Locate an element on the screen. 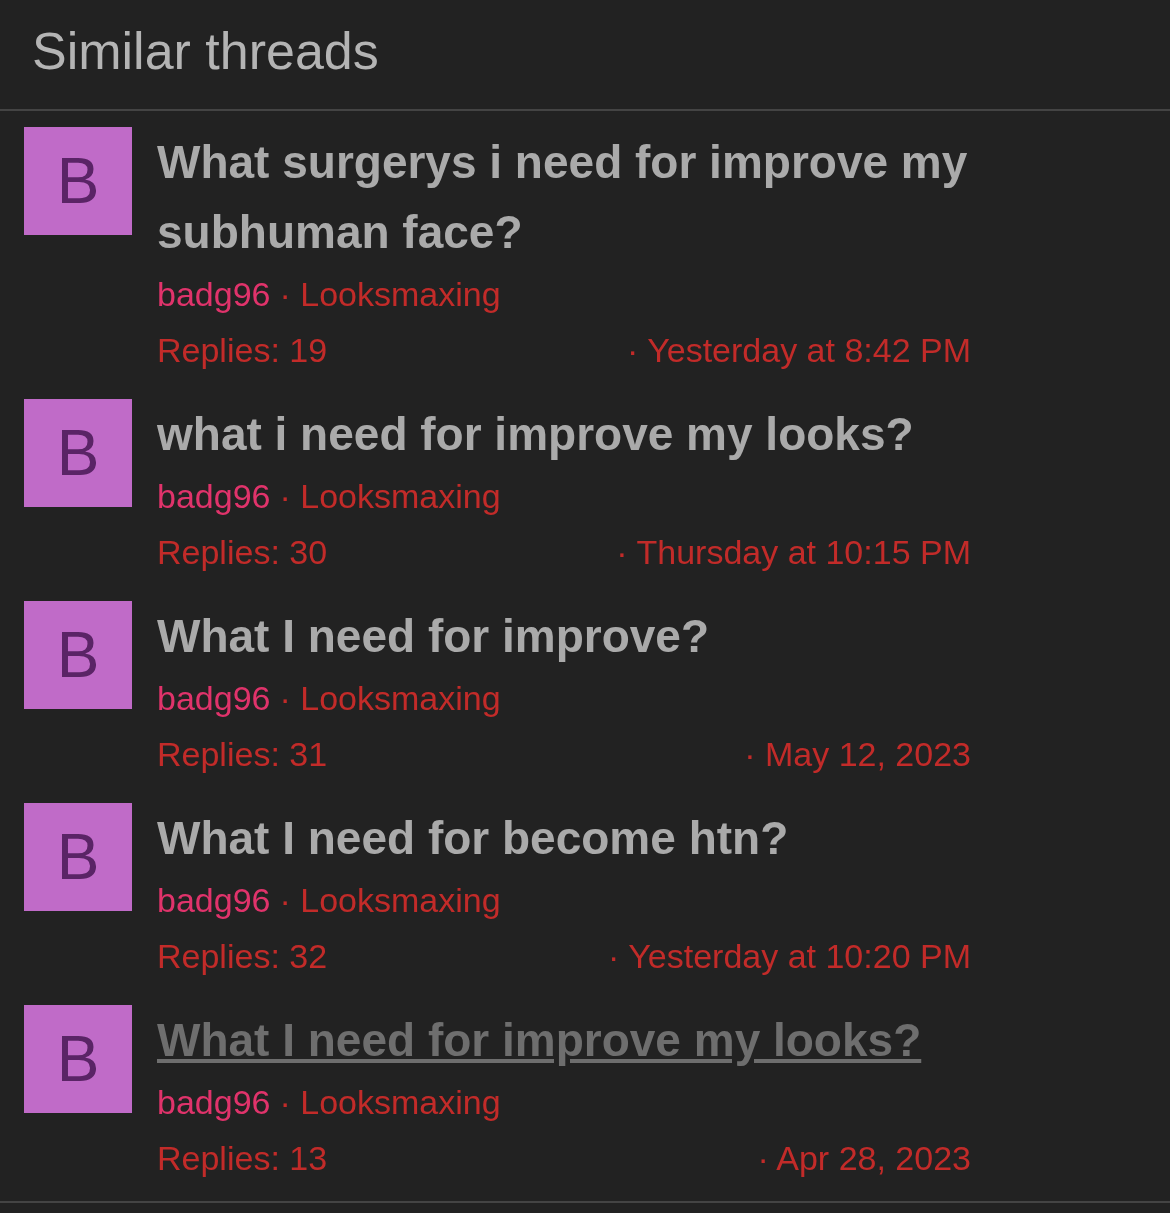  post-date: · Thursday at 10:15 PM is located at coordinates (793, 552).